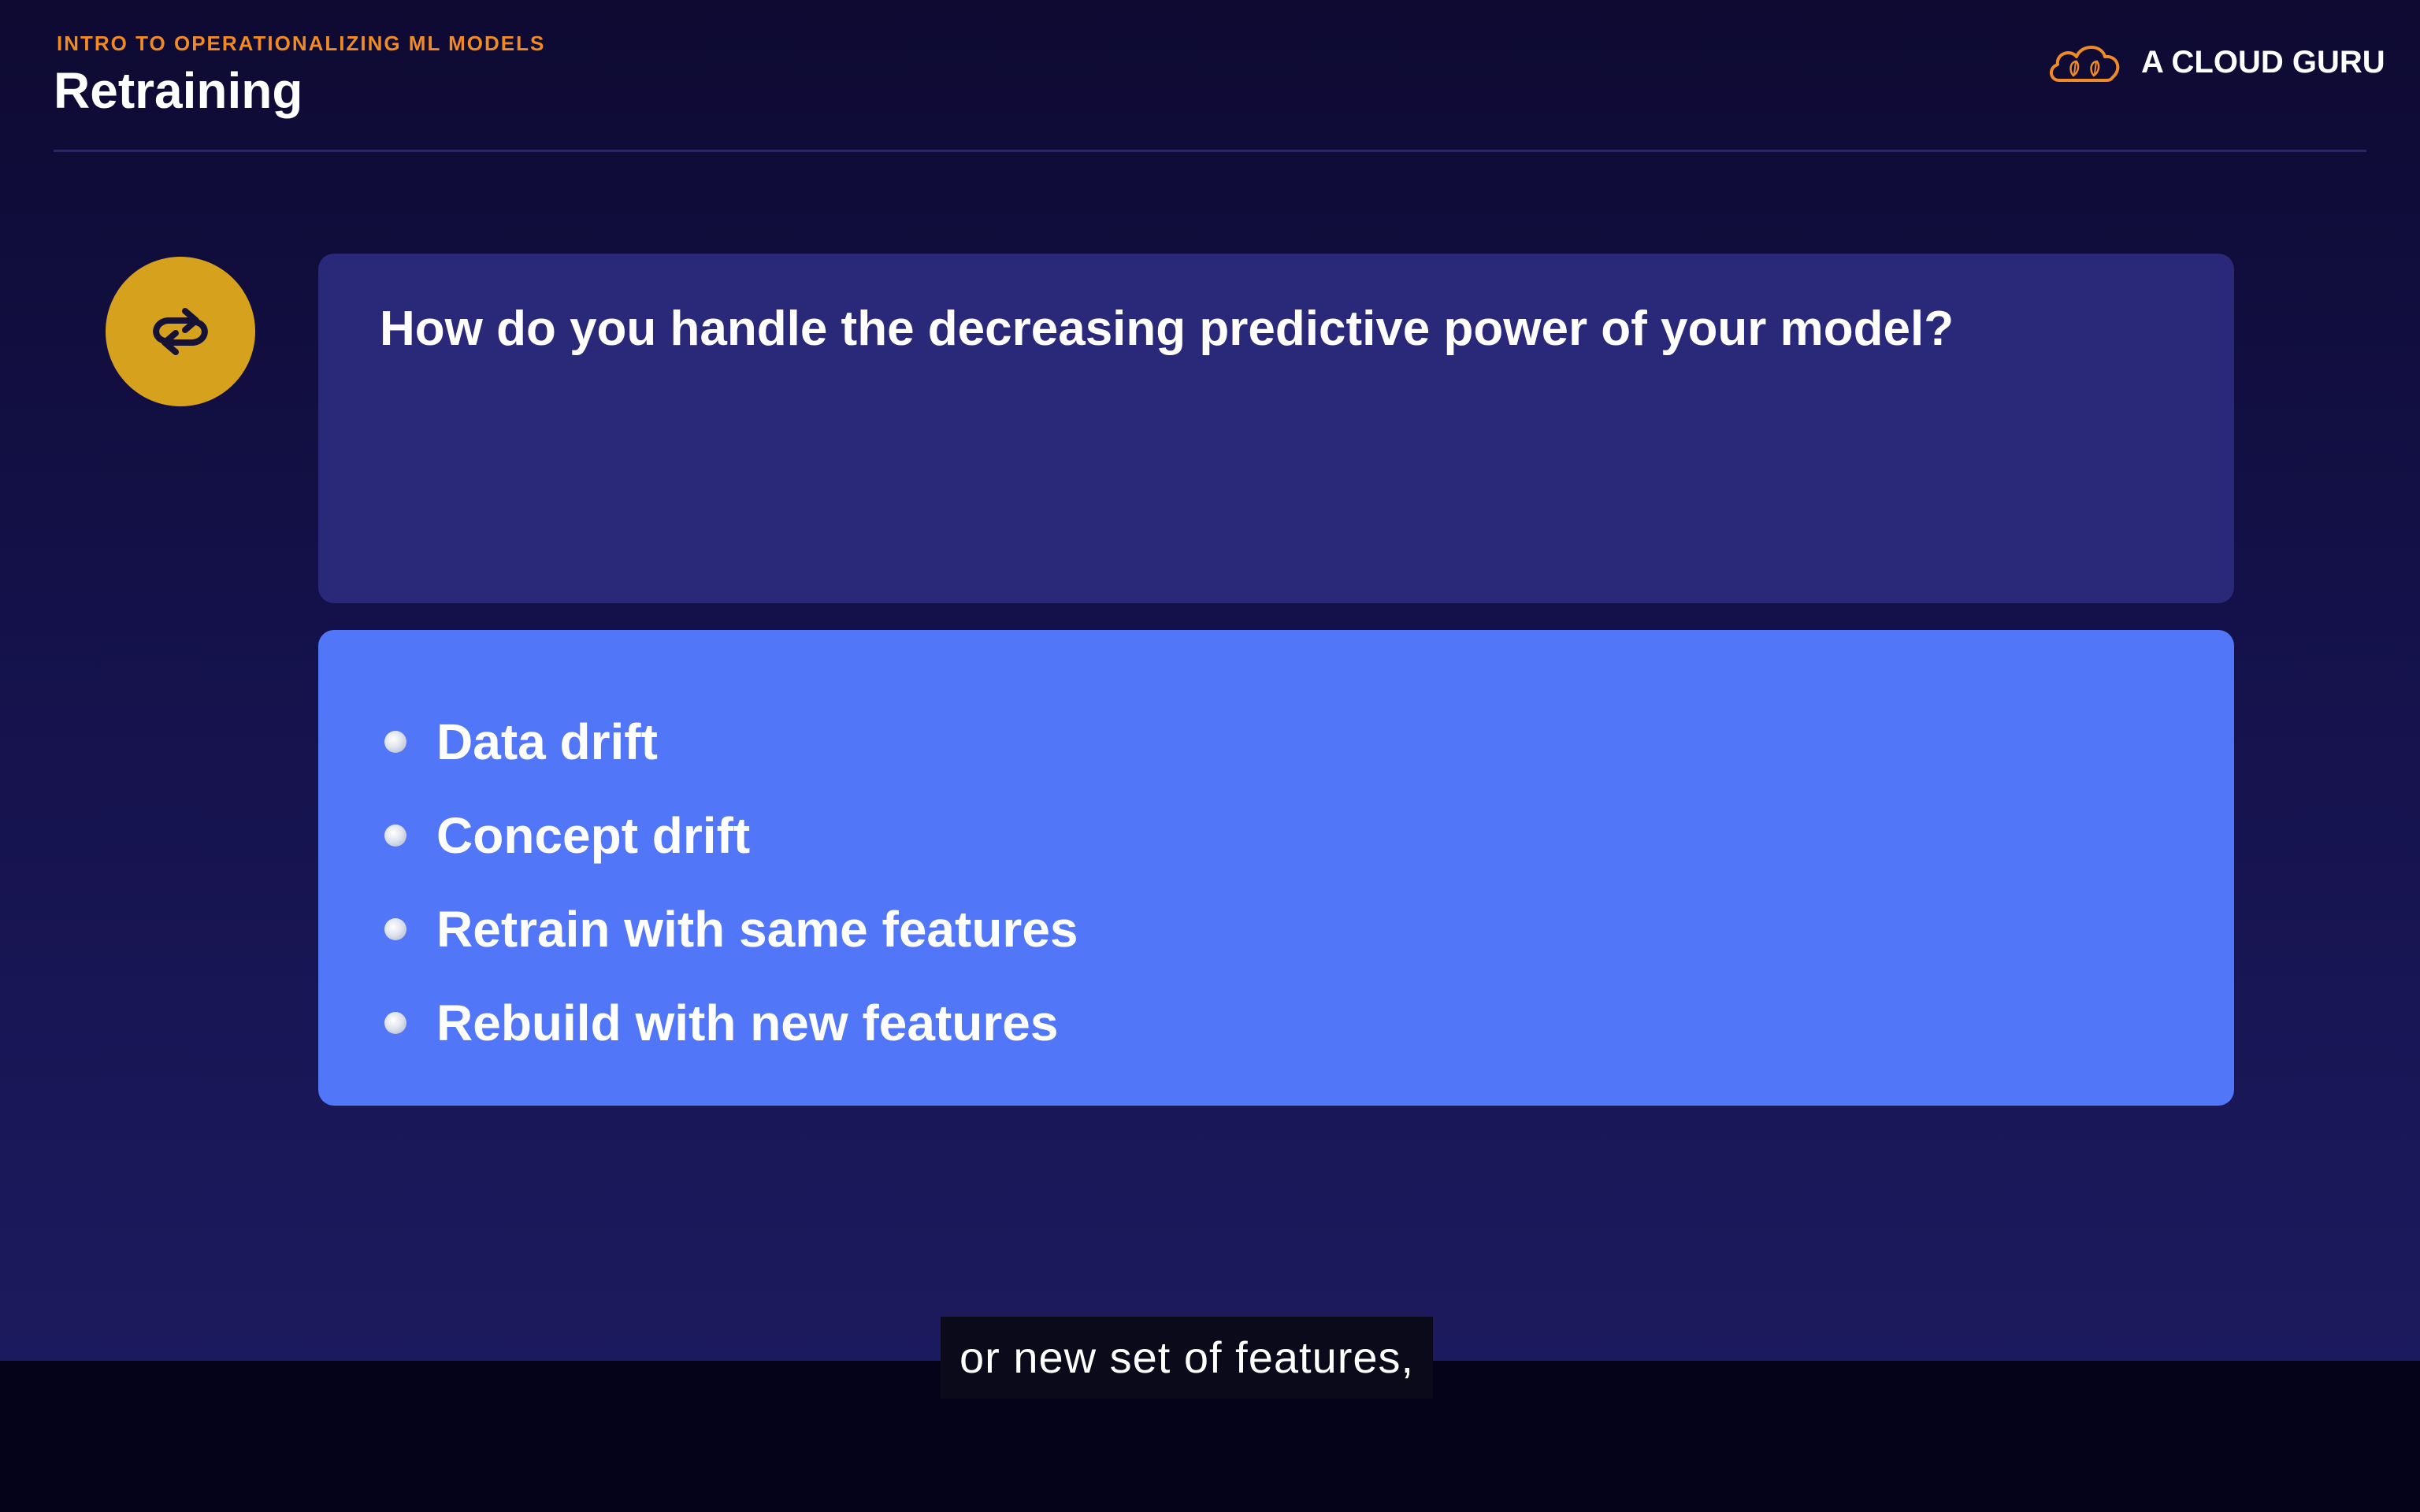 The image size is (2420, 1512). Describe the element at coordinates (2263, 62) in the screenshot. I see `logo-text: A CLOUD GURU` at that location.